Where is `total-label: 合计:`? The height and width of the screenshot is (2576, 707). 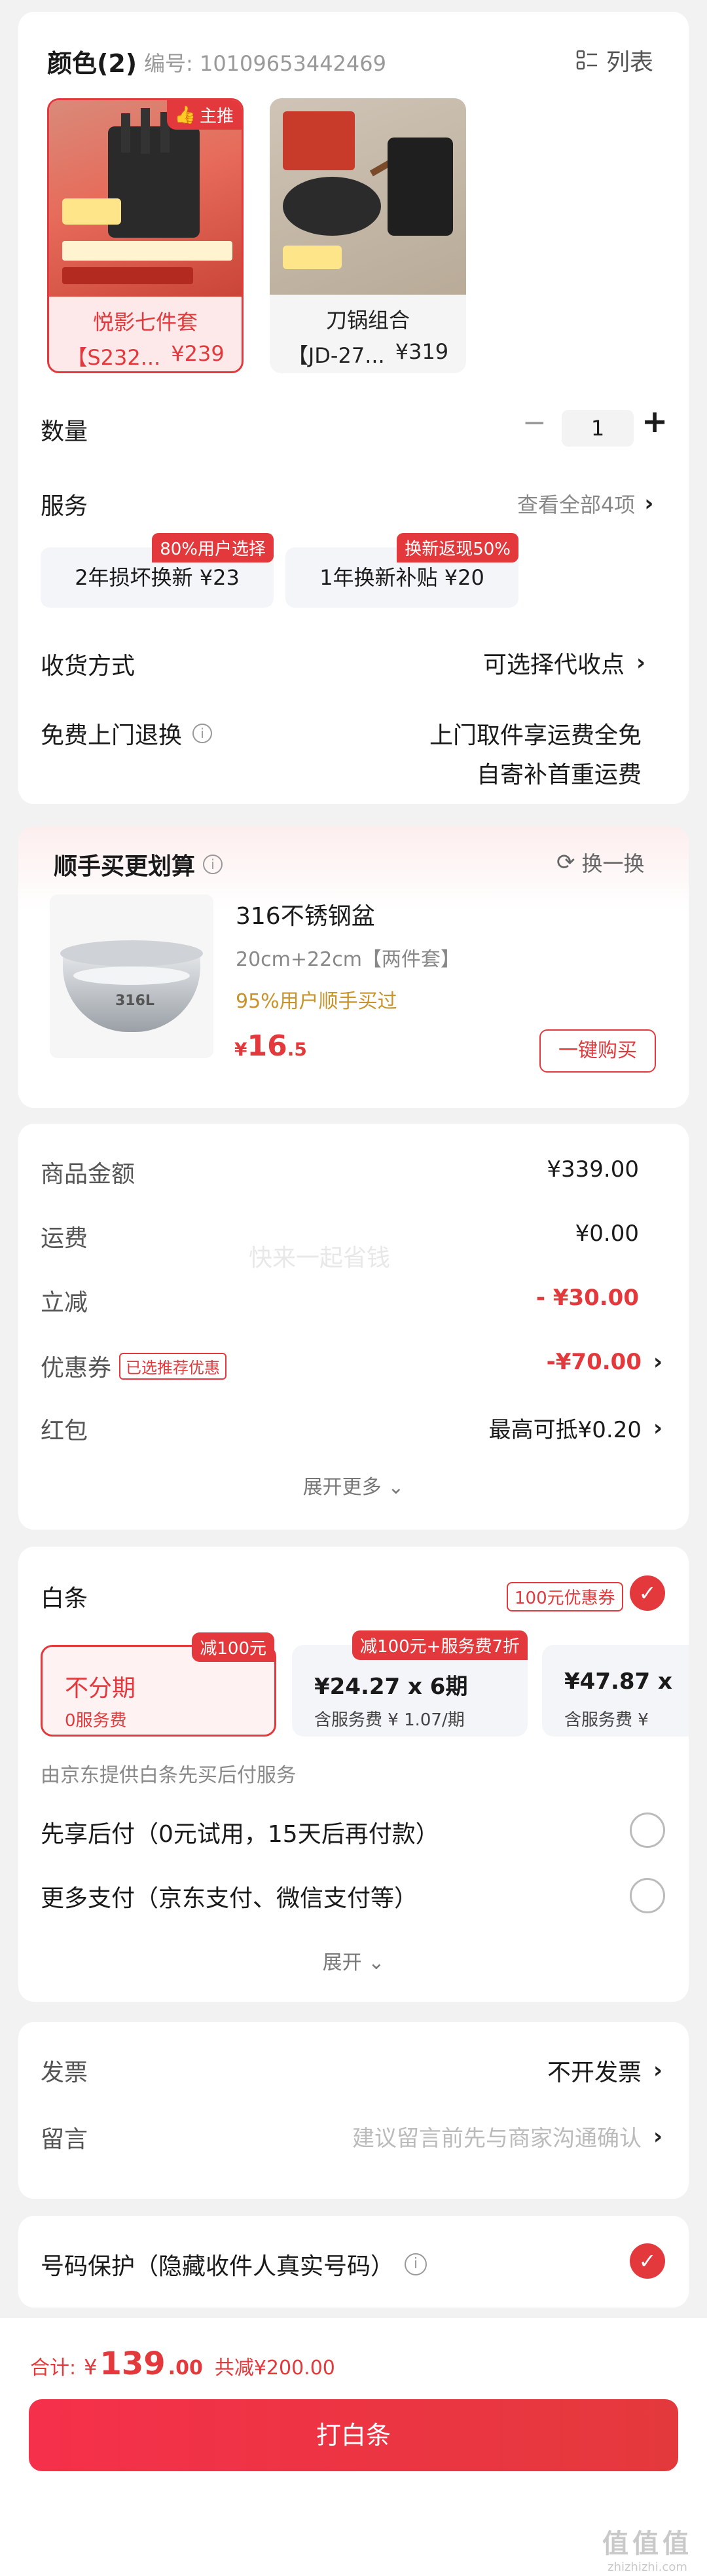 total-label: 合计: is located at coordinates (53, 2368).